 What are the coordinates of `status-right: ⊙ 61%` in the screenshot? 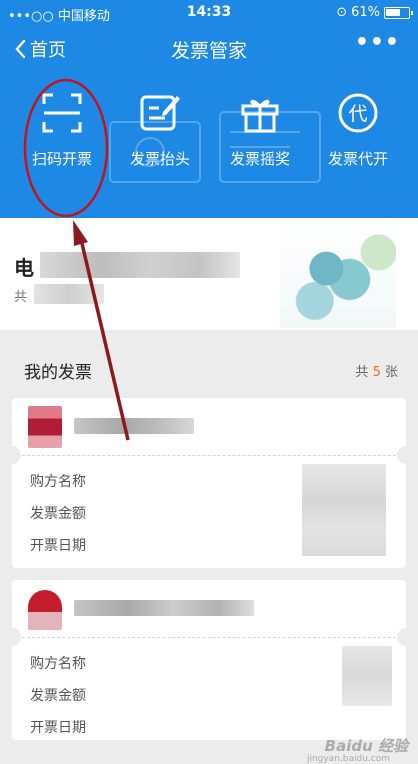 It's located at (374, 12).